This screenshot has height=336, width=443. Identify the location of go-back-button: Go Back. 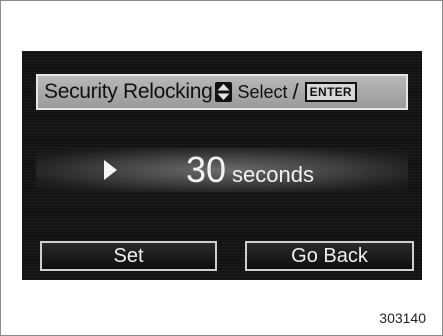
(329, 256).